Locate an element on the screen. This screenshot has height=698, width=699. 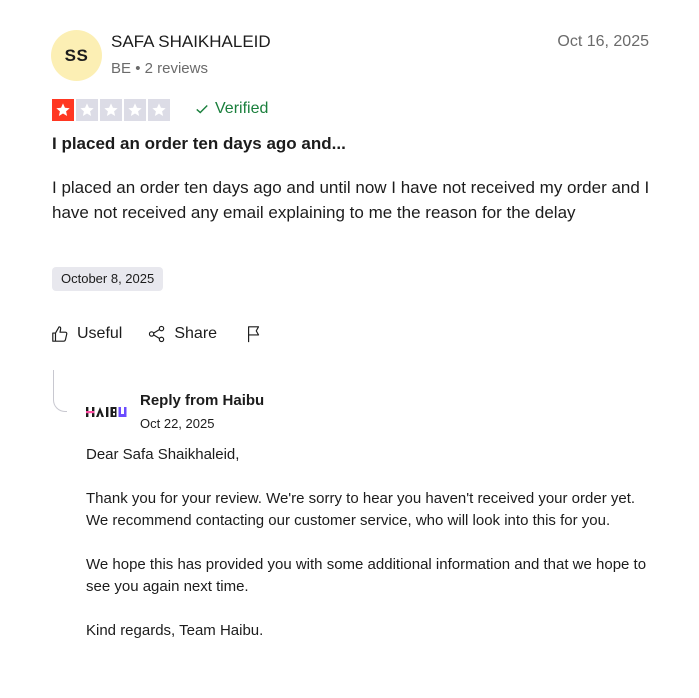
share-button: Share is located at coordinates (182, 334).